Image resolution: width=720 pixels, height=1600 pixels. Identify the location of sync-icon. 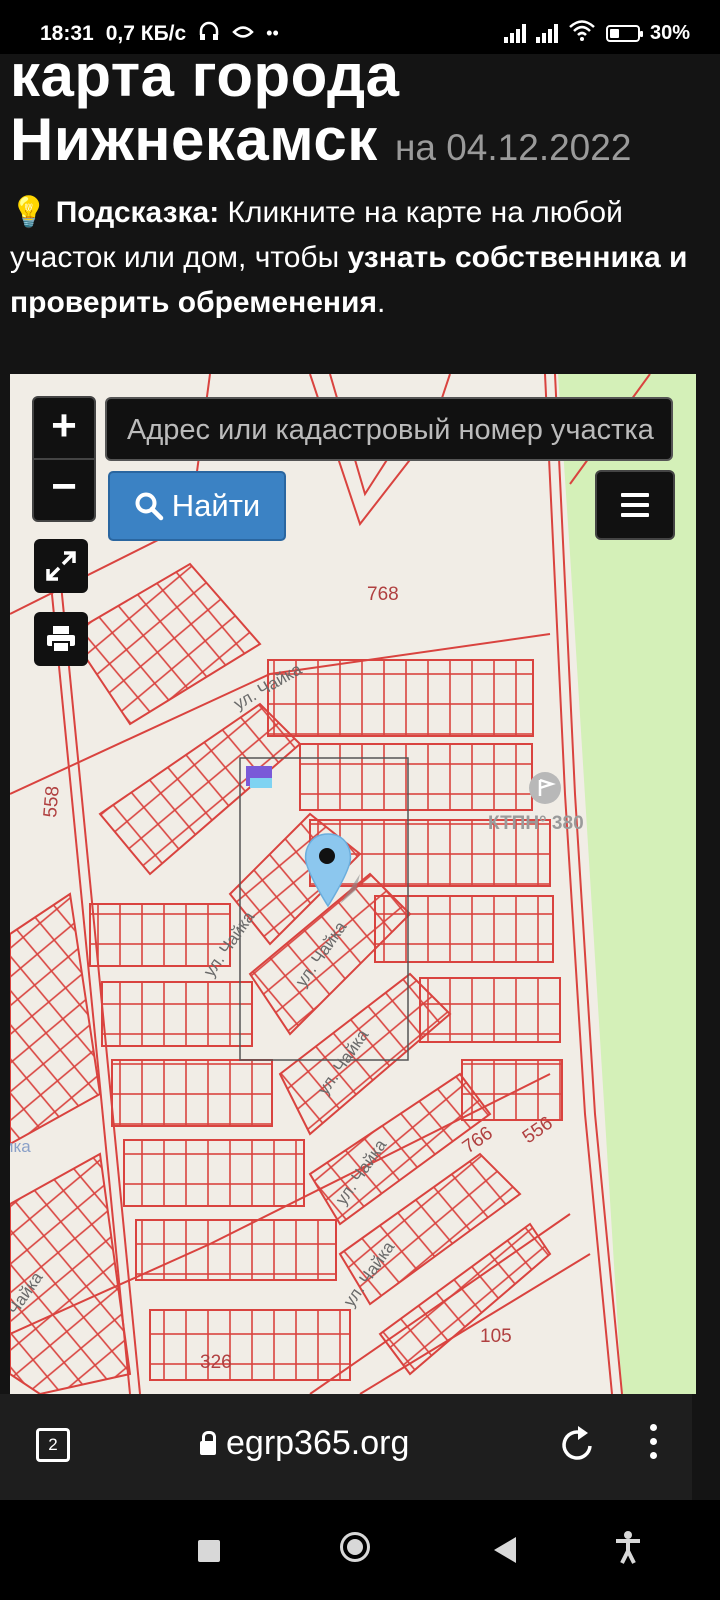
(243, 33).